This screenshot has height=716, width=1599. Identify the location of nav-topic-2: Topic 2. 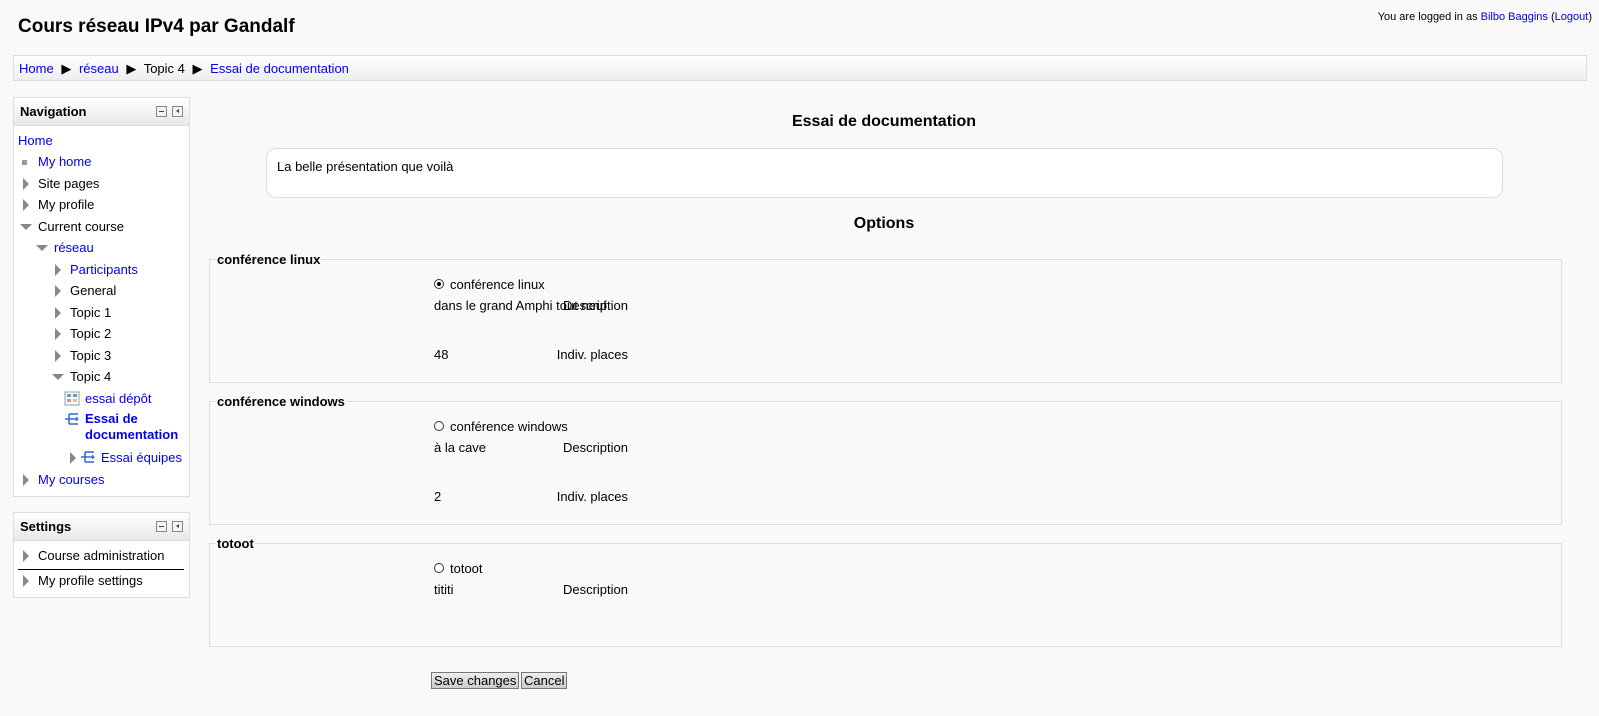
(82, 334).